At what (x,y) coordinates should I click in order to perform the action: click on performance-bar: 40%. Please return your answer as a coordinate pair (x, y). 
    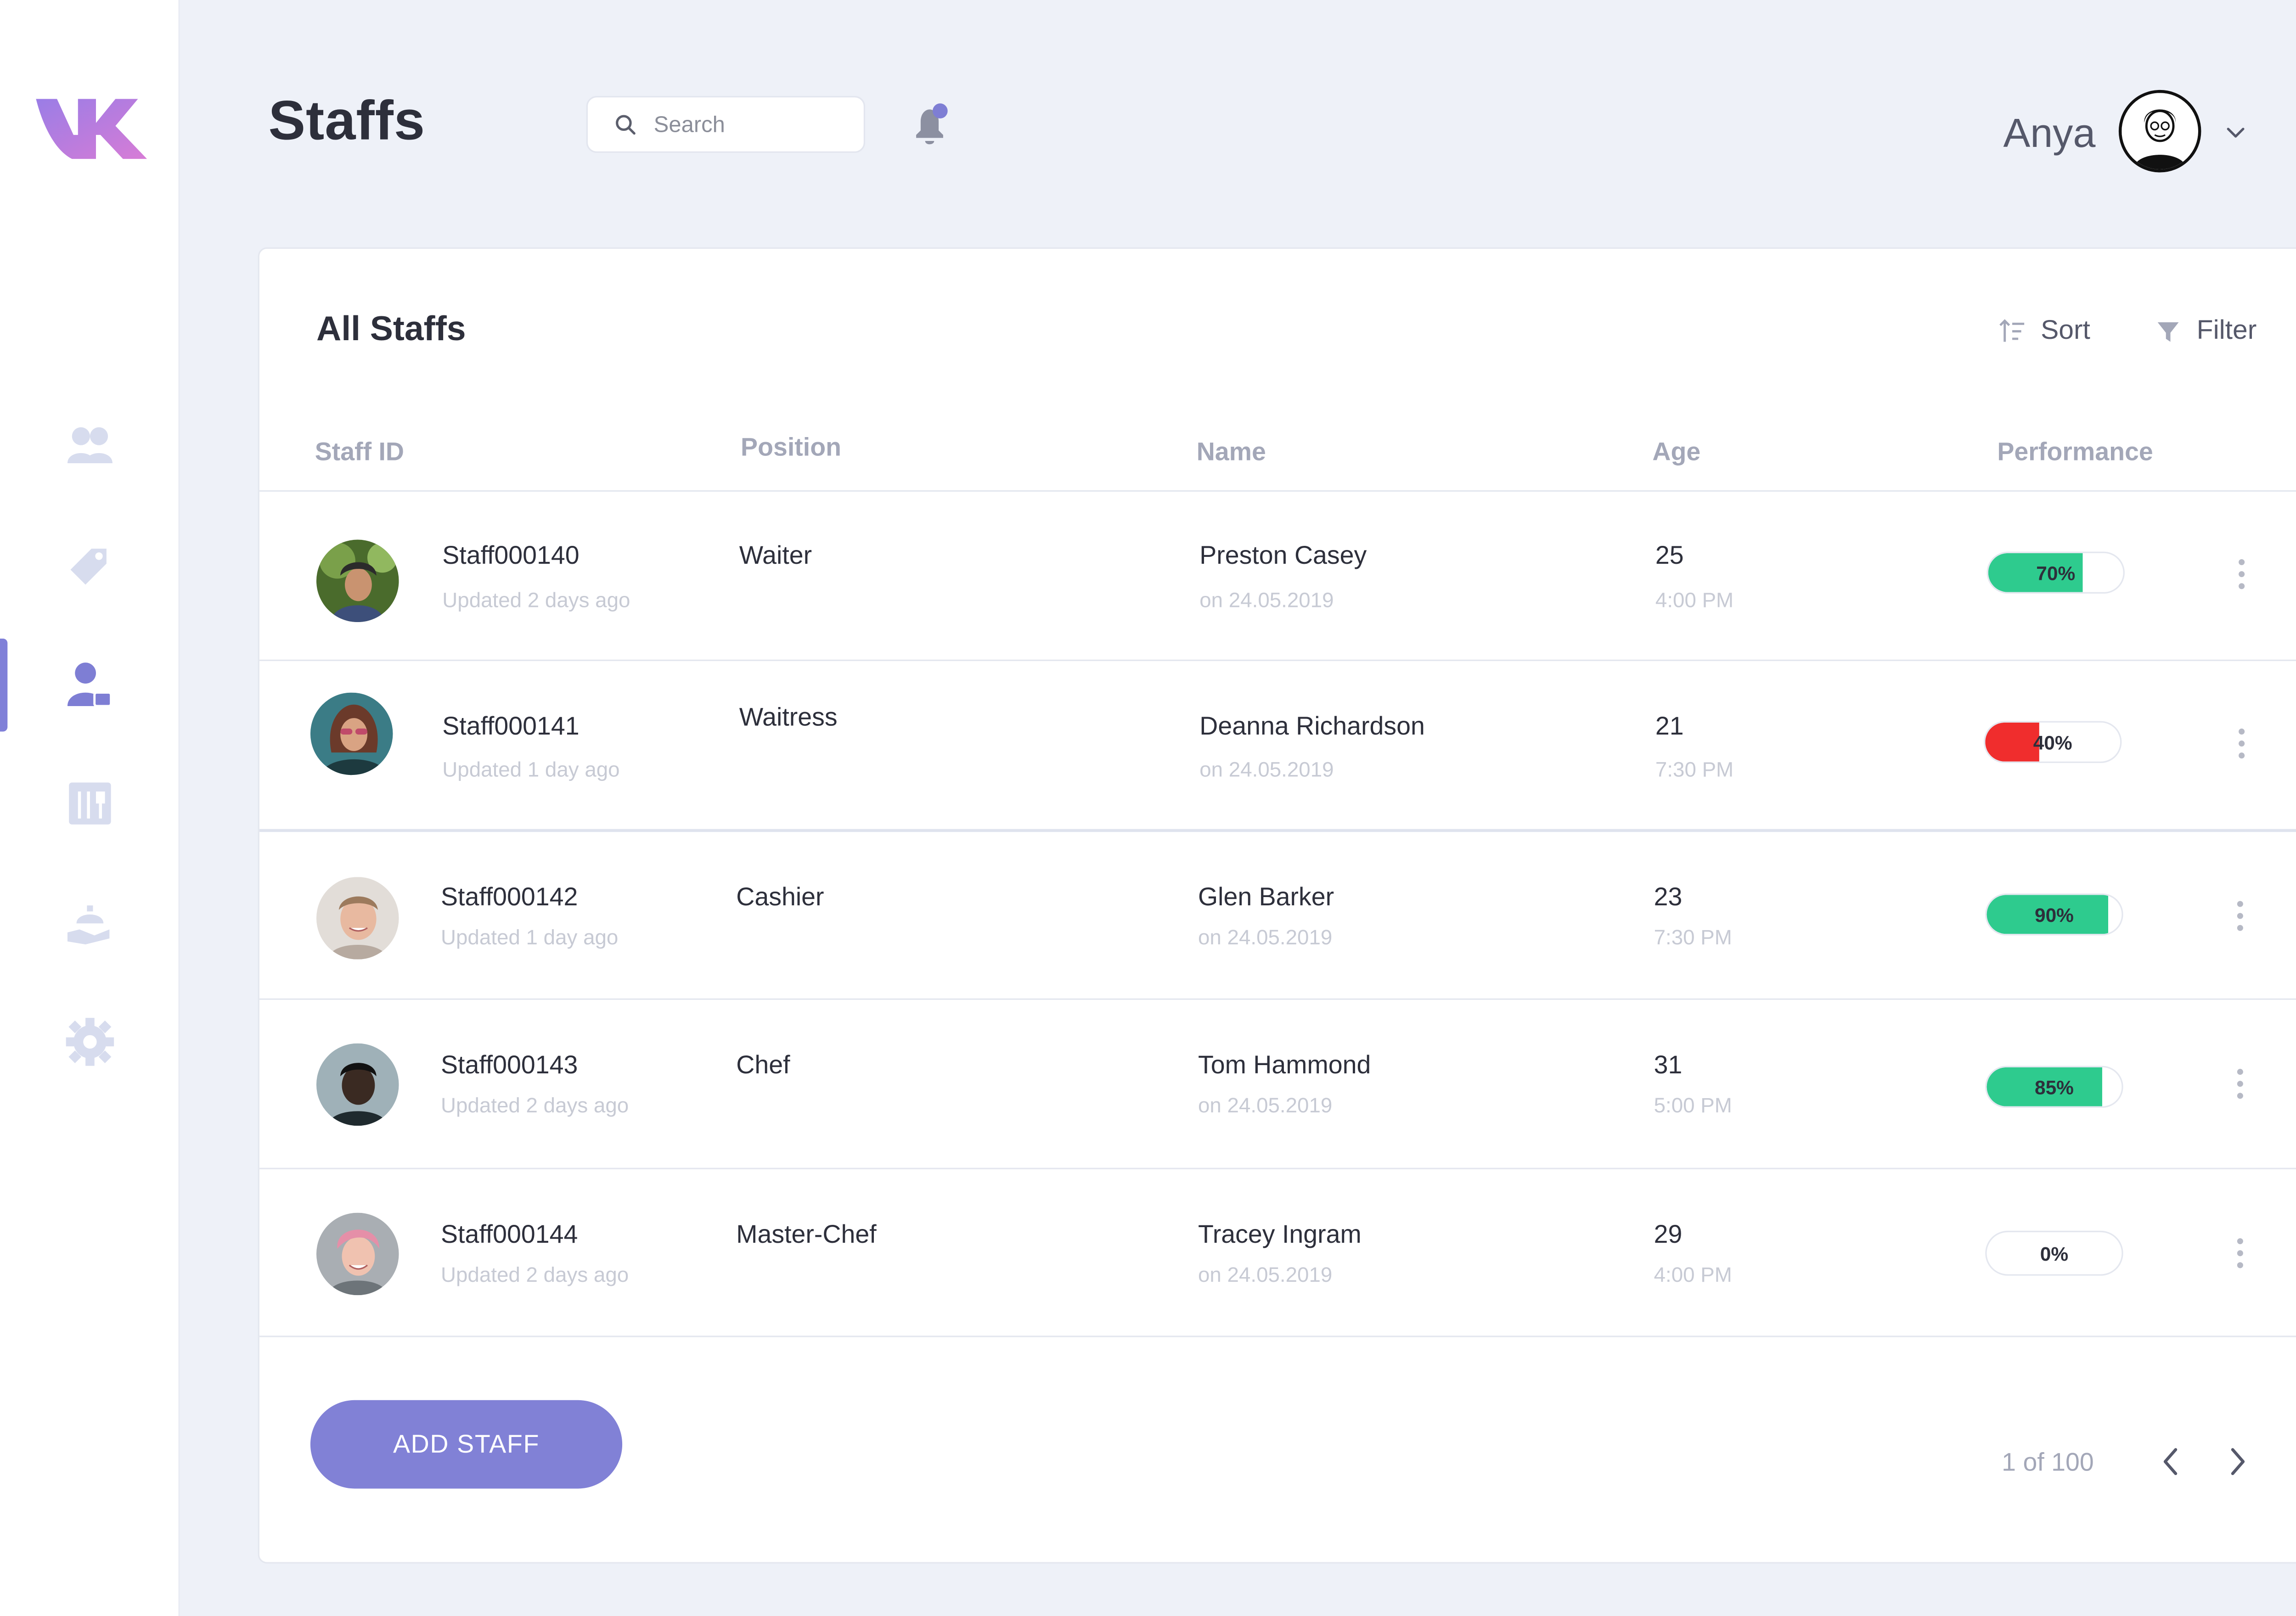
    Looking at the image, I should click on (2052, 742).